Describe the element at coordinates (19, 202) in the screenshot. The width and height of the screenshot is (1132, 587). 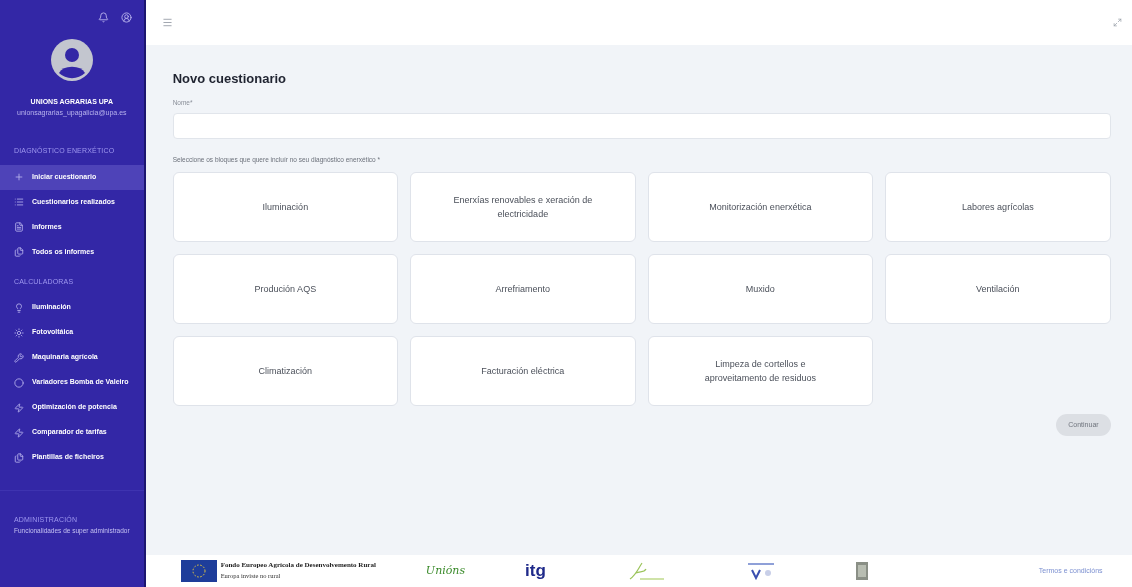
I see `list-icon` at that location.